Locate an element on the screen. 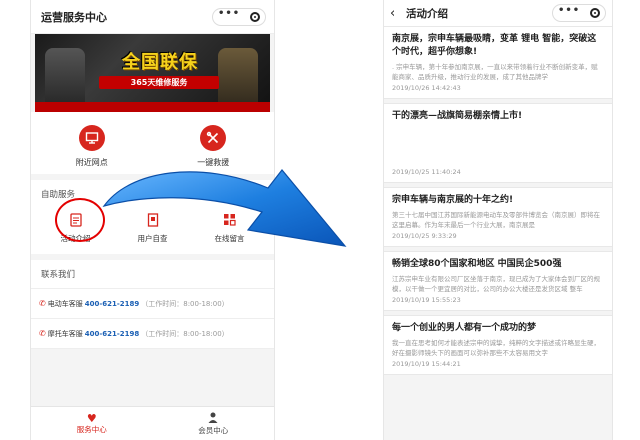 This screenshot has height=440, width=640. banner-main-text: 全国联保 is located at coordinates (160, 62).